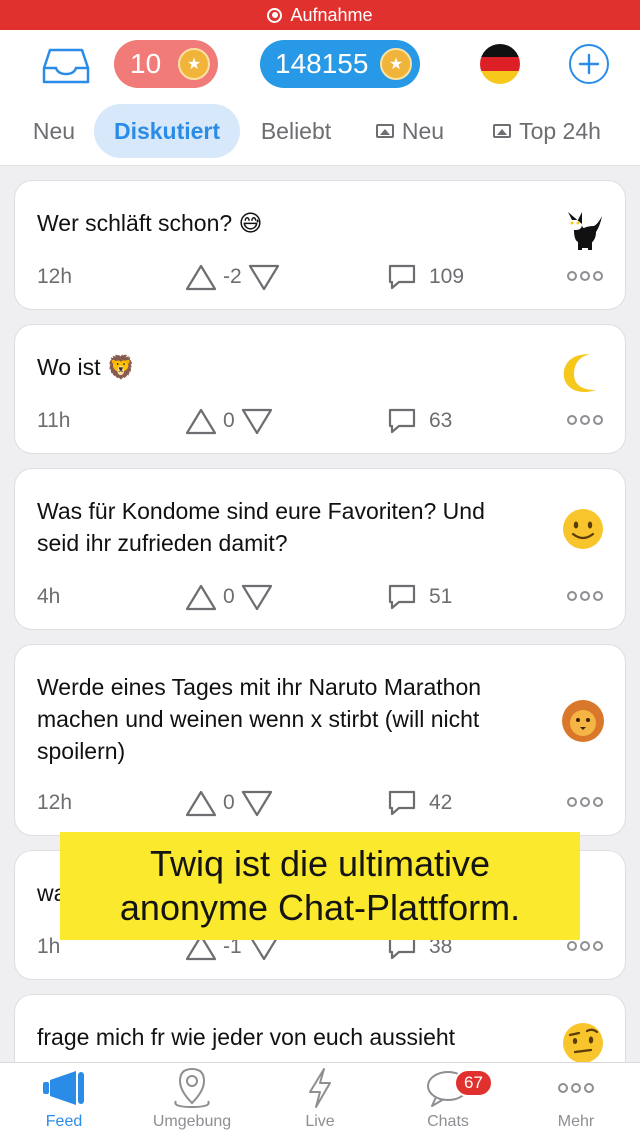 This screenshot has height=1138, width=640. What do you see at coordinates (320, 389) in the screenshot?
I see `post-card: Wo ist 🦁 11h 0 63` at bounding box center [320, 389].